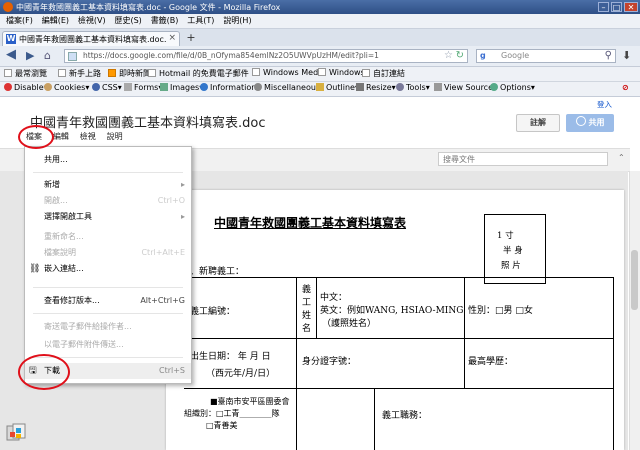 The height and width of the screenshot is (450, 640). I want to click on menu-bookmarks: 書籤(B), so click(165, 21).